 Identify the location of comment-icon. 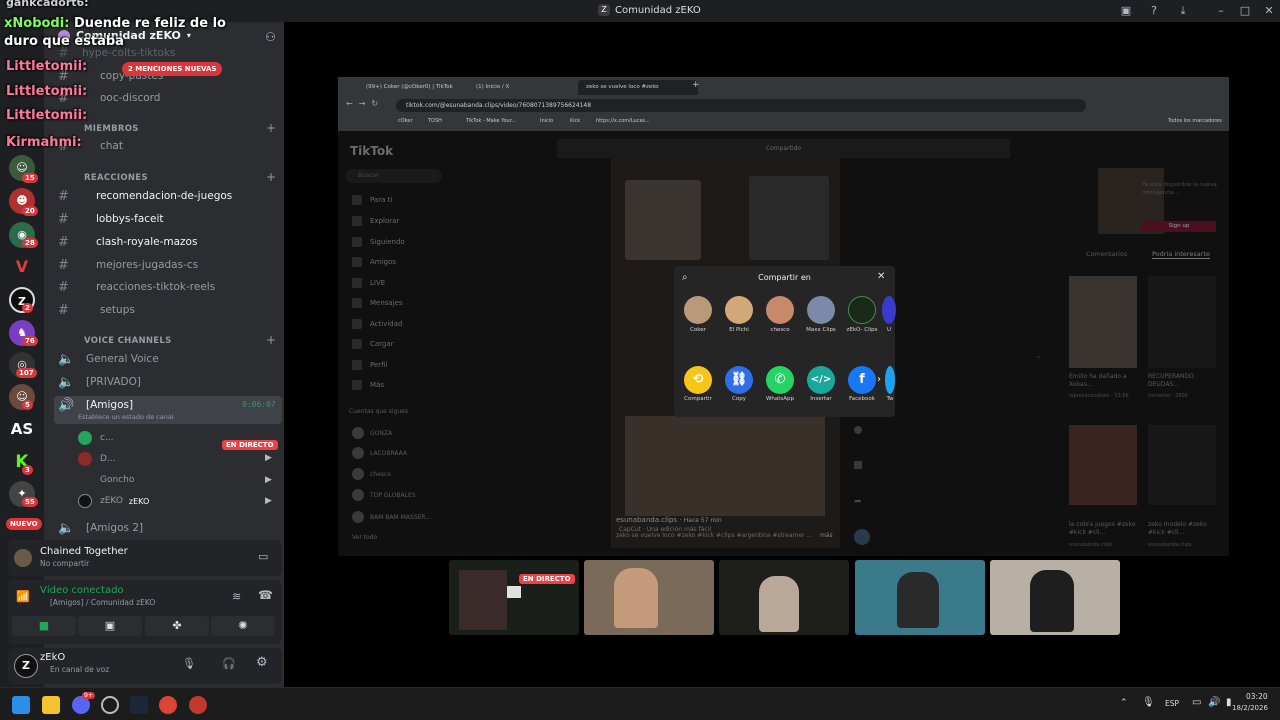
(858, 430).